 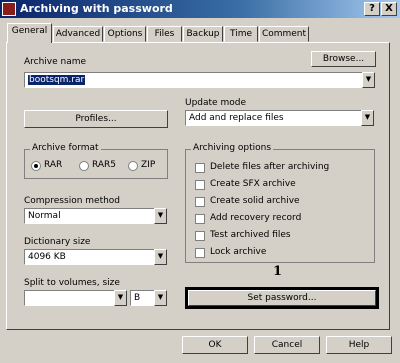 What do you see at coordinates (160, 298) in the screenshot?
I see `split-unit-dropdown-arrow: ▼` at bounding box center [160, 298].